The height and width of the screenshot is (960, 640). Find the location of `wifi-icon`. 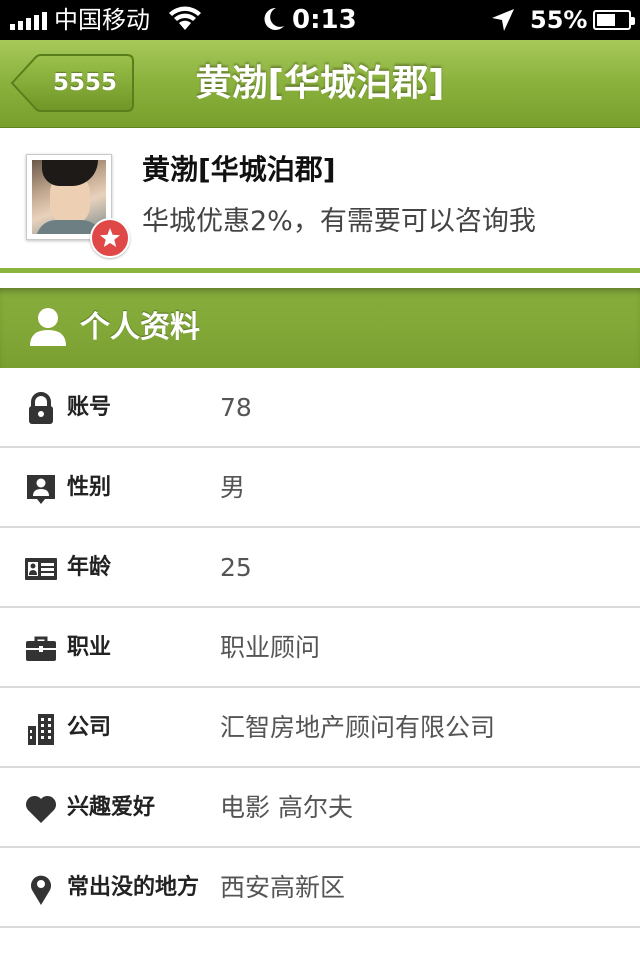

wifi-icon is located at coordinates (185, 21).